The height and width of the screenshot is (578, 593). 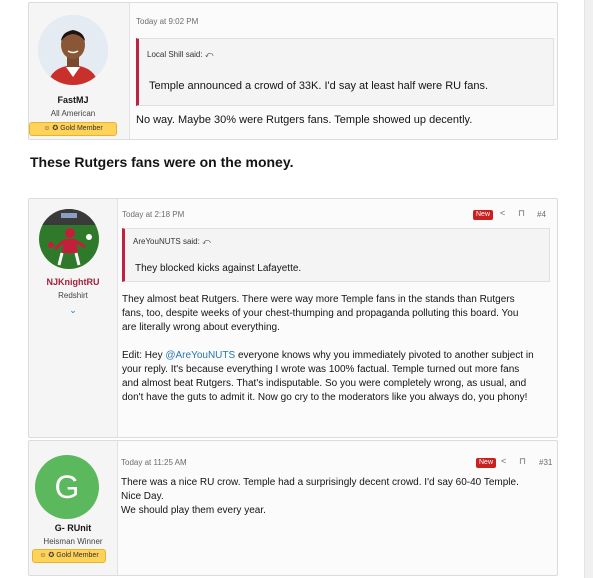 I want to click on post-user-cell: NJKnightRU Redshirt ⌄, so click(x=73, y=318).